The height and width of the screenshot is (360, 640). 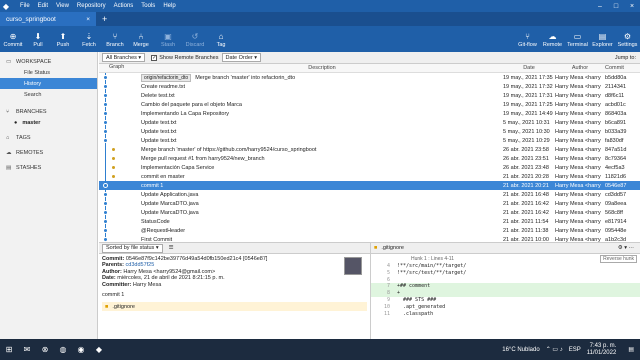 I want to click on mail-icon: ✉, so click(x=27, y=349).